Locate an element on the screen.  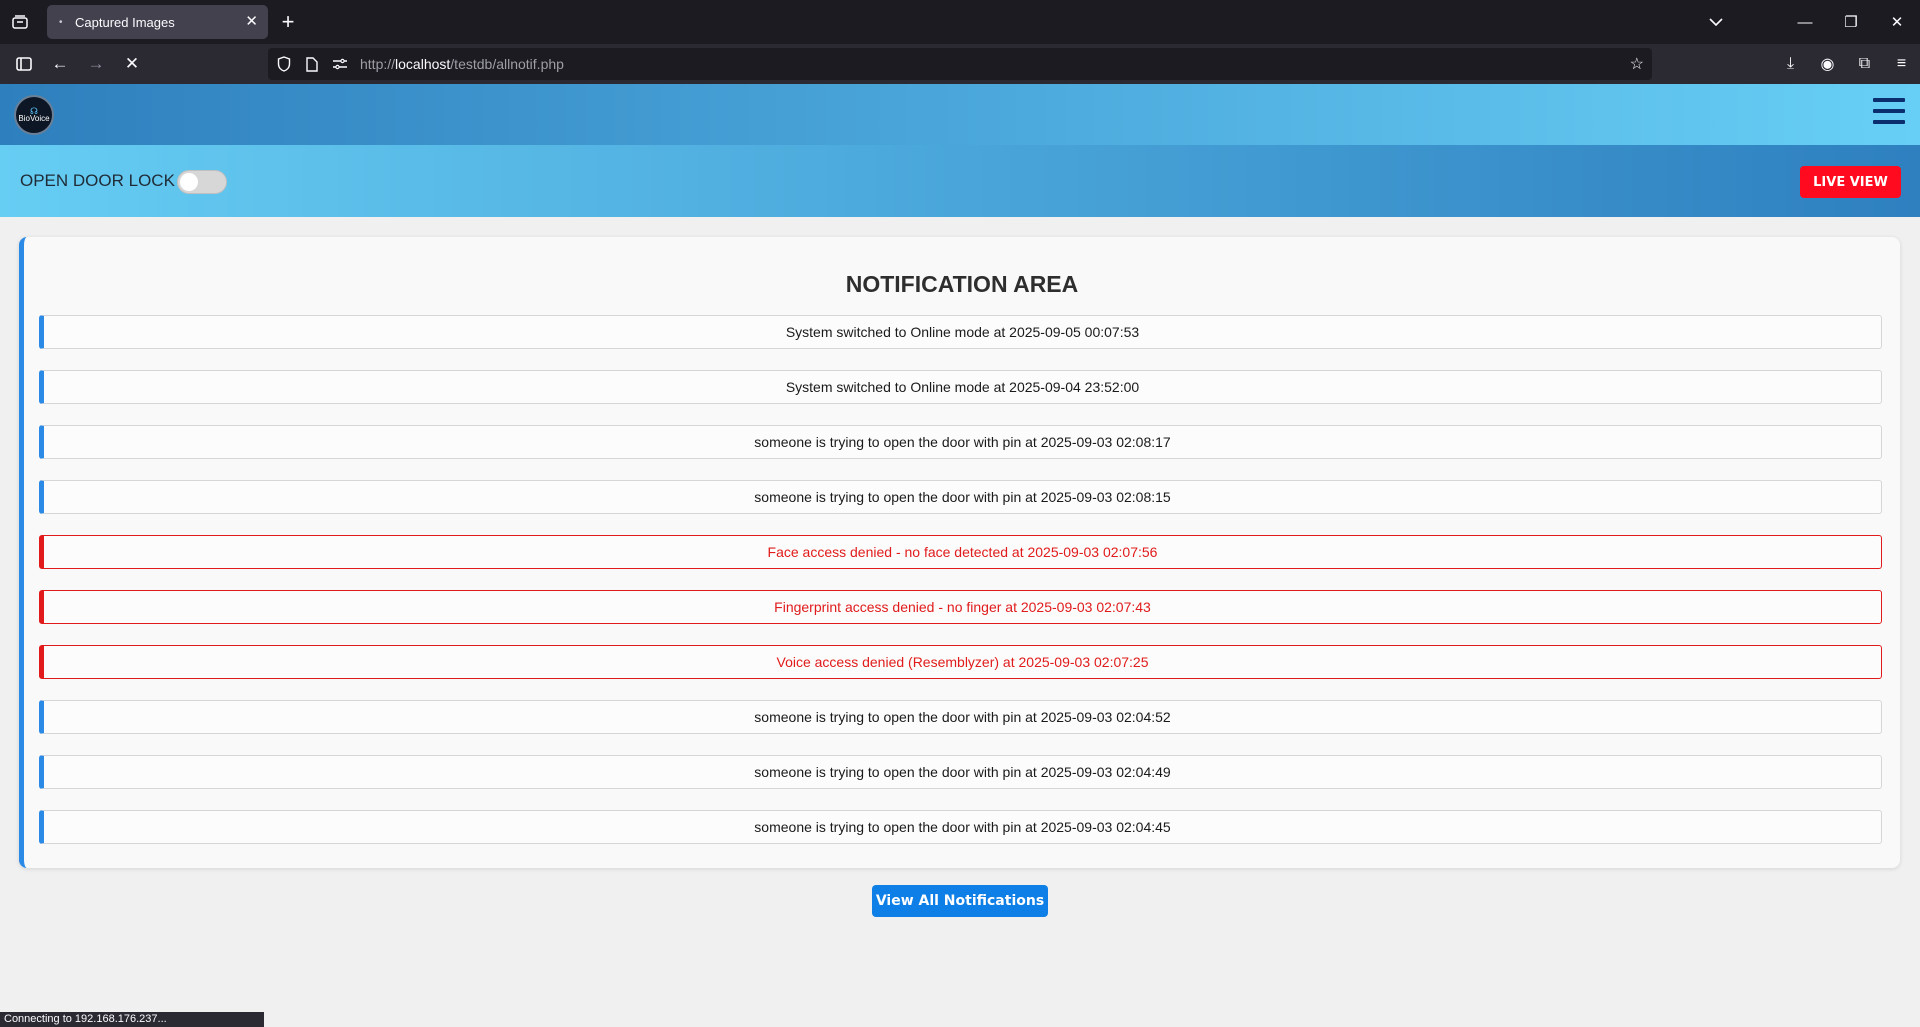
stop-loading-icon: ✕ is located at coordinates (132, 64).